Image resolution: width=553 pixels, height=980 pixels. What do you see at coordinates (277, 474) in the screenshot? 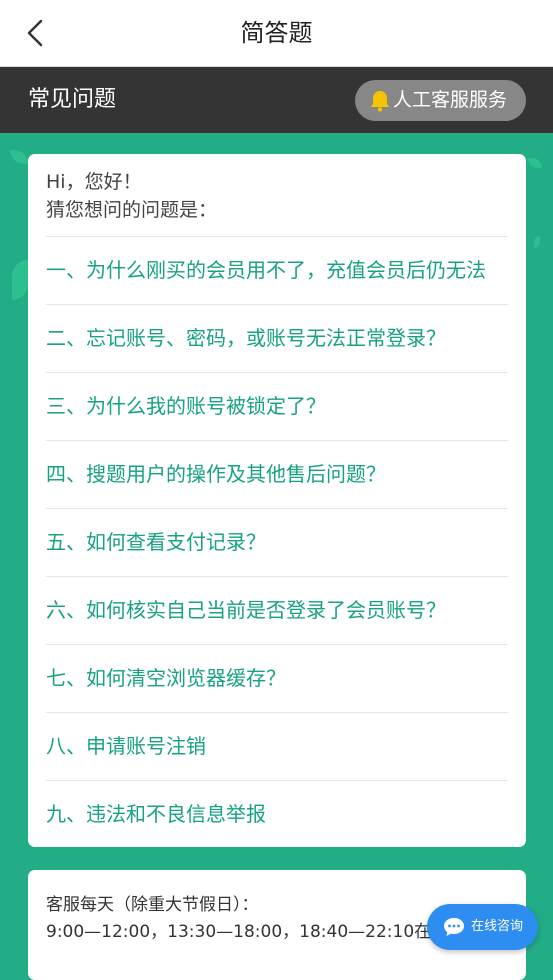
I see `question-item: 四、搜题用户的操作及其他售后问题？` at bounding box center [277, 474].